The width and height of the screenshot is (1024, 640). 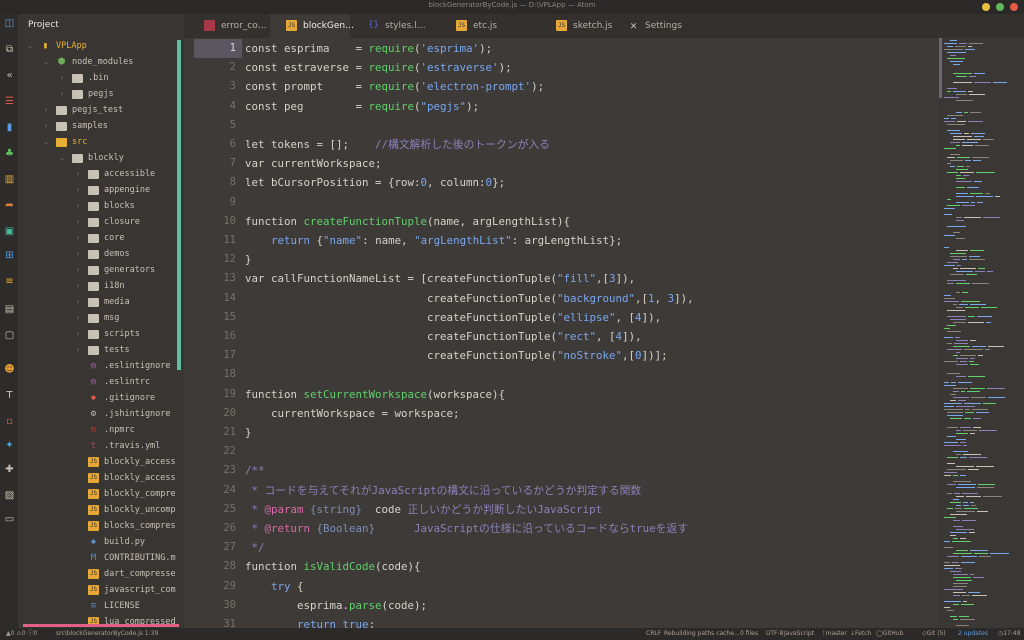 I want to click on tree-item: › msg, so click(x=98, y=318).